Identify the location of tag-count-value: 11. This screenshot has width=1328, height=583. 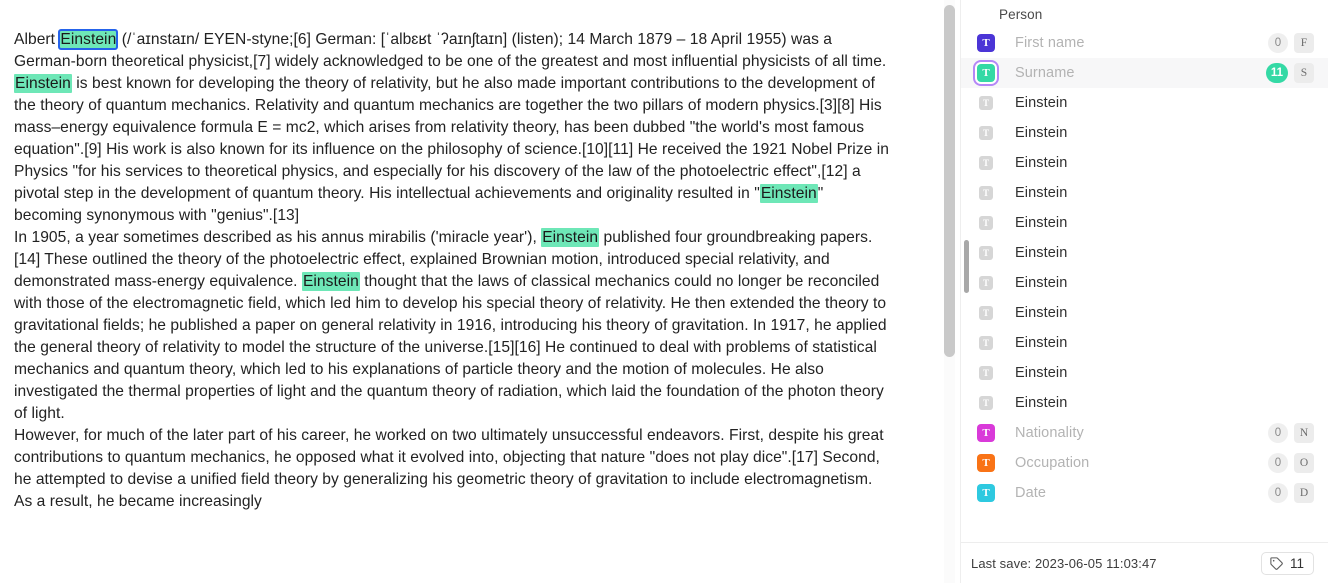
(1296, 563).